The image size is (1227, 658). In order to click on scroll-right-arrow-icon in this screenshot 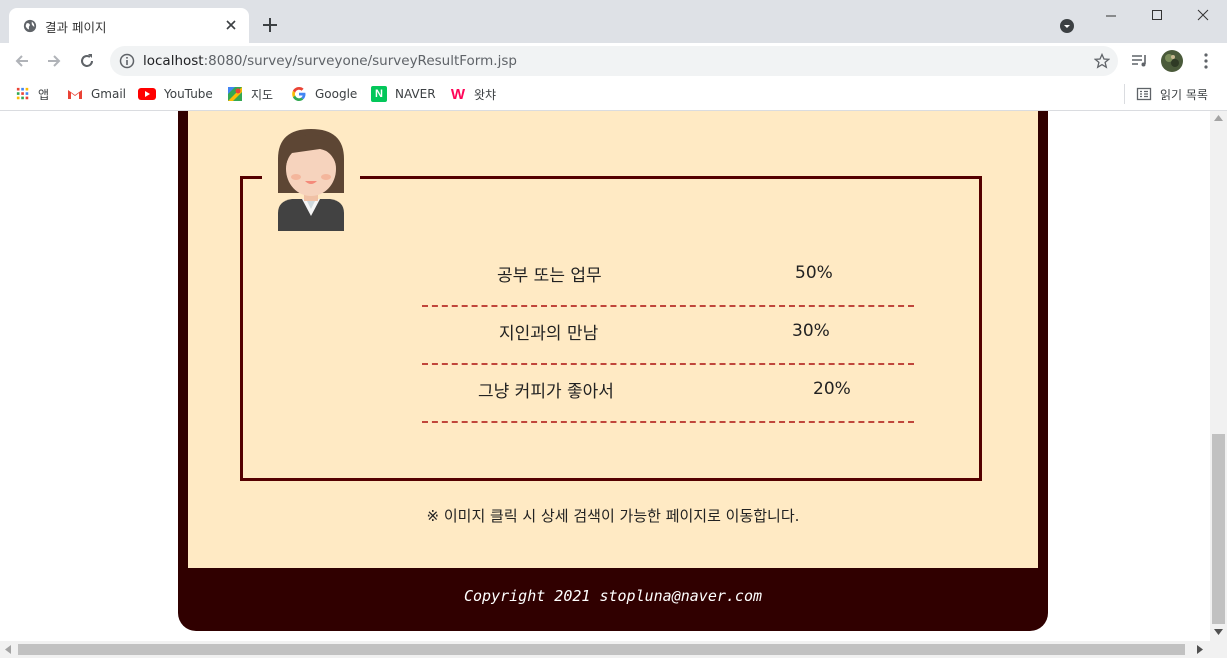, I will do `click(1200, 649)`.